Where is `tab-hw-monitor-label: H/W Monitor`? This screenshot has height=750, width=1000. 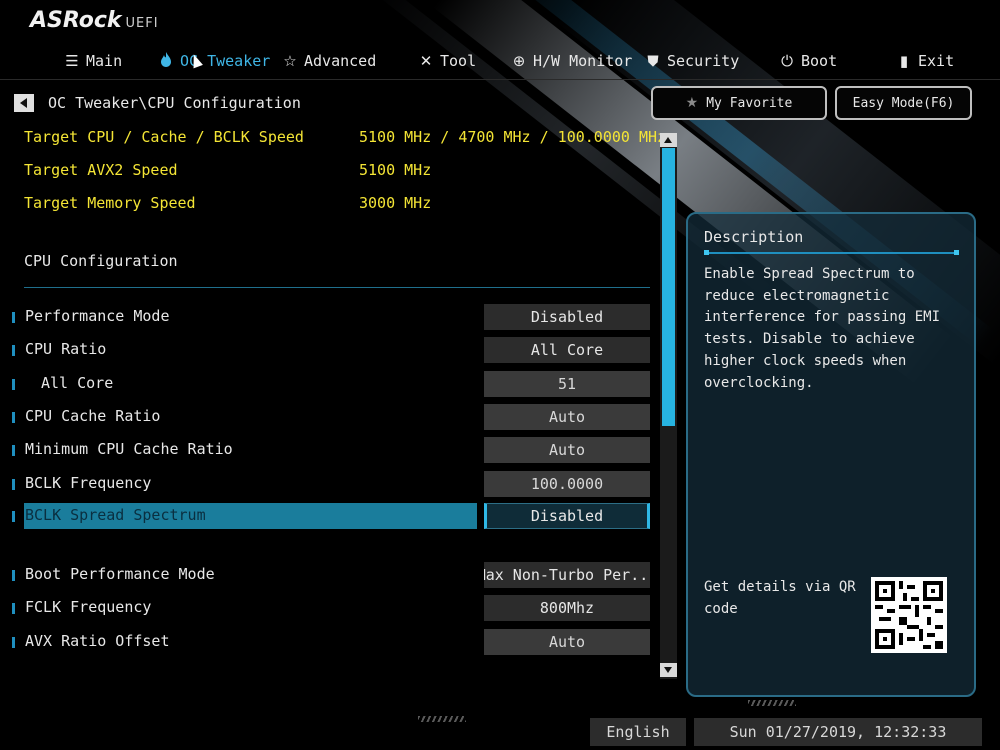
tab-hw-monitor-label: H/W Monitor is located at coordinates (583, 61).